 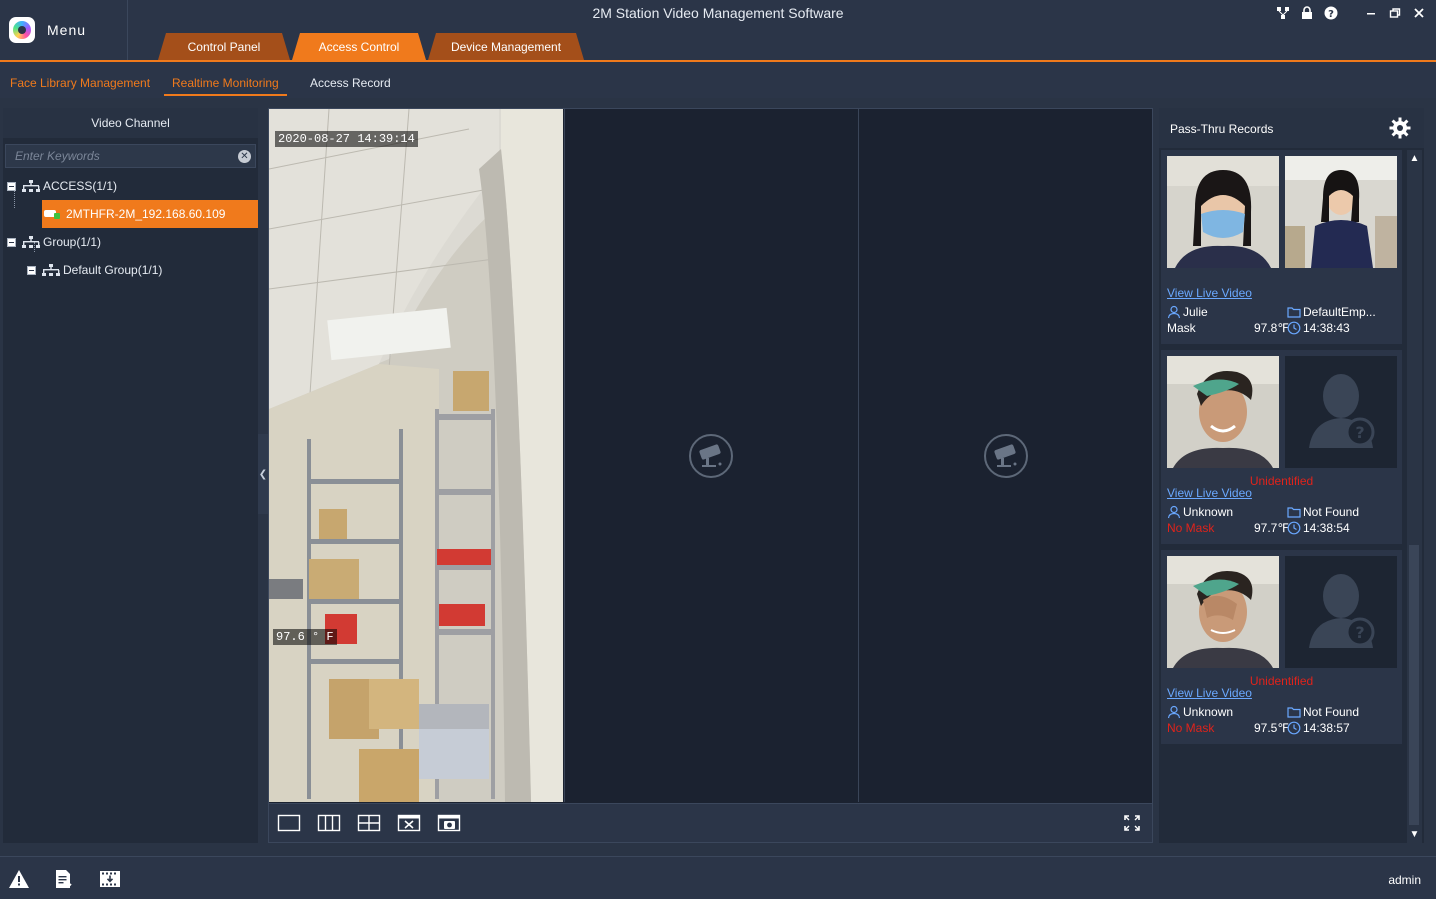 I want to click on status-bar: admin, so click(x=718, y=877).